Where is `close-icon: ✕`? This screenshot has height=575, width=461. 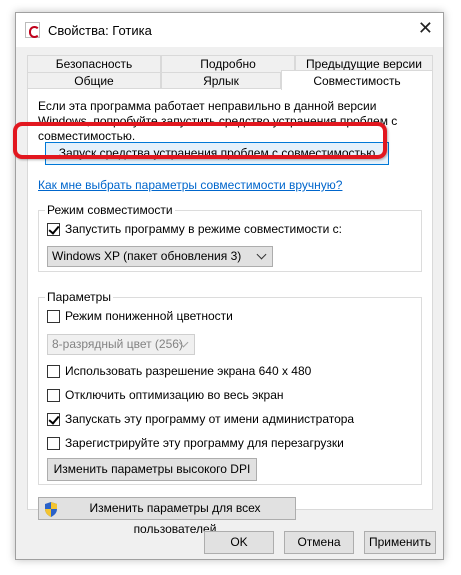 close-icon: ✕ is located at coordinates (425, 28).